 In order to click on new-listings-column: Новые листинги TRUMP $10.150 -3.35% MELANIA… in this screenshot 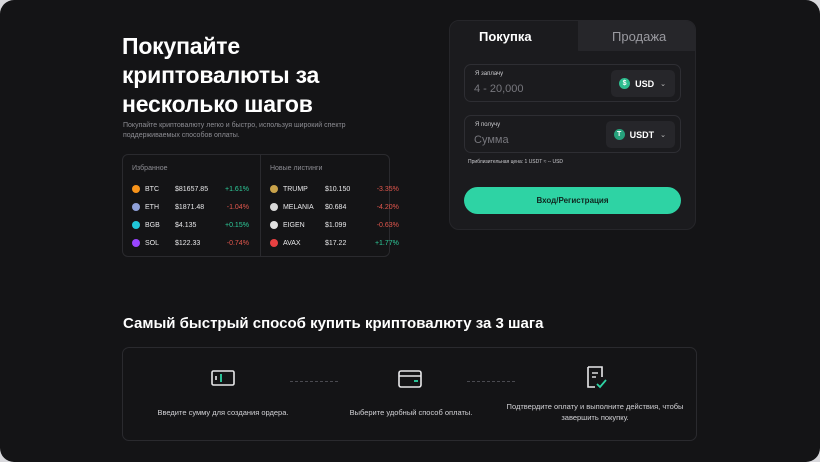, I will do `click(334, 205)`.